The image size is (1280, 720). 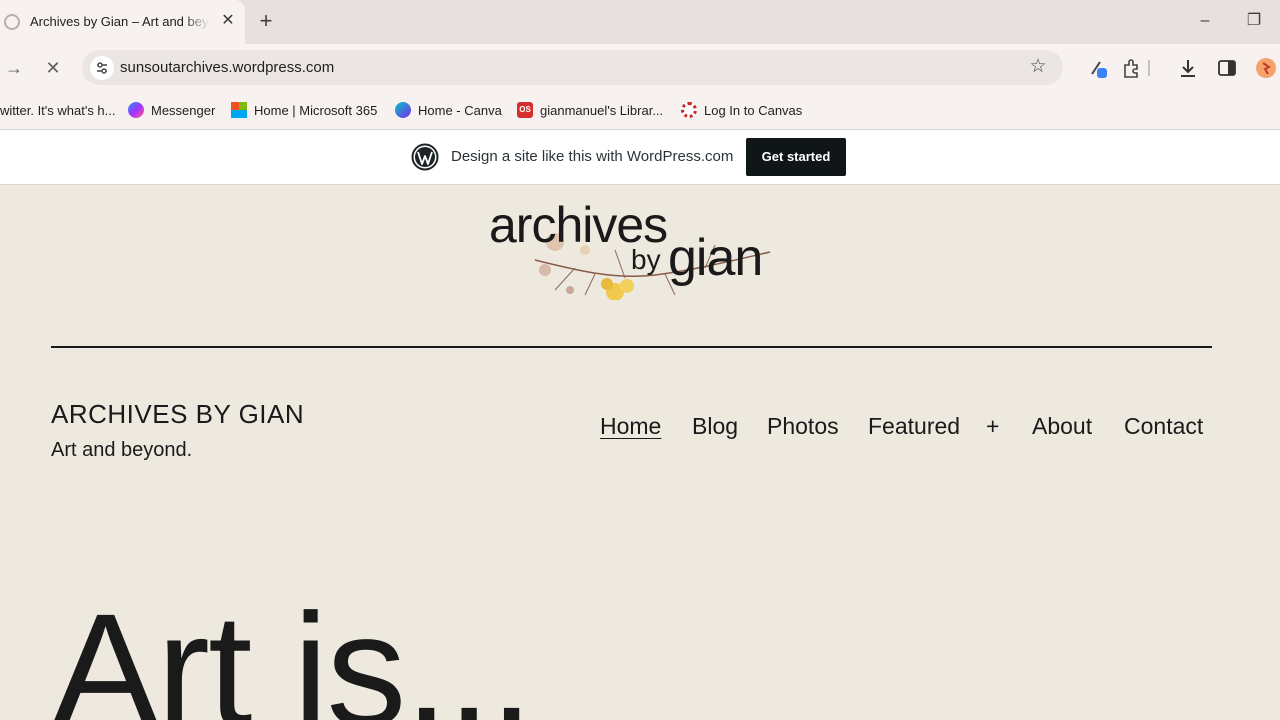 I want to click on canvas-icon, so click(x=689, y=110).